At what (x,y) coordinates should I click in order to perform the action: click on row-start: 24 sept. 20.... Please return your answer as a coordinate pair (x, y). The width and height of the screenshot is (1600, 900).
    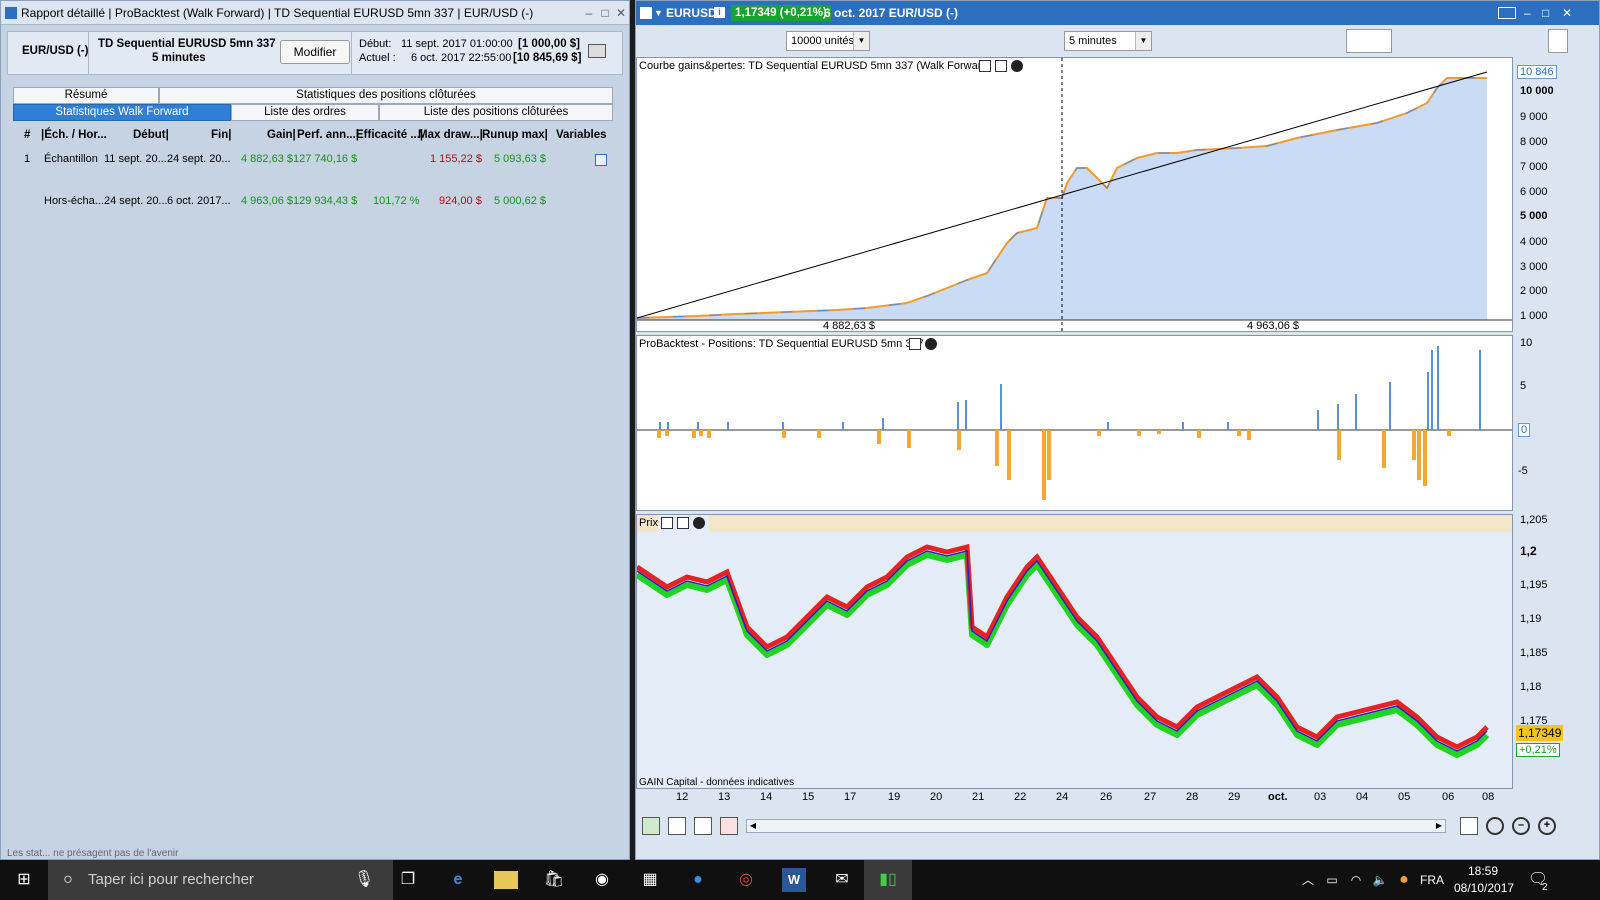
    Looking at the image, I should click on (136, 201).